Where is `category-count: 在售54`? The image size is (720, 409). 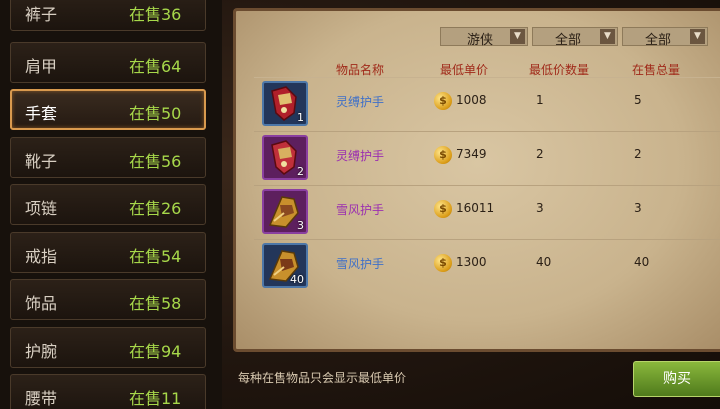 category-count: 在售54 is located at coordinates (155, 256).